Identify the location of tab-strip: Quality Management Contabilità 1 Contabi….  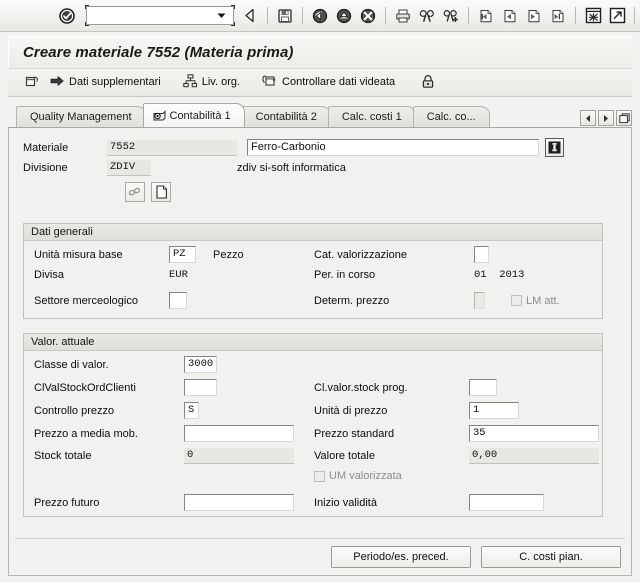
(320, 115).